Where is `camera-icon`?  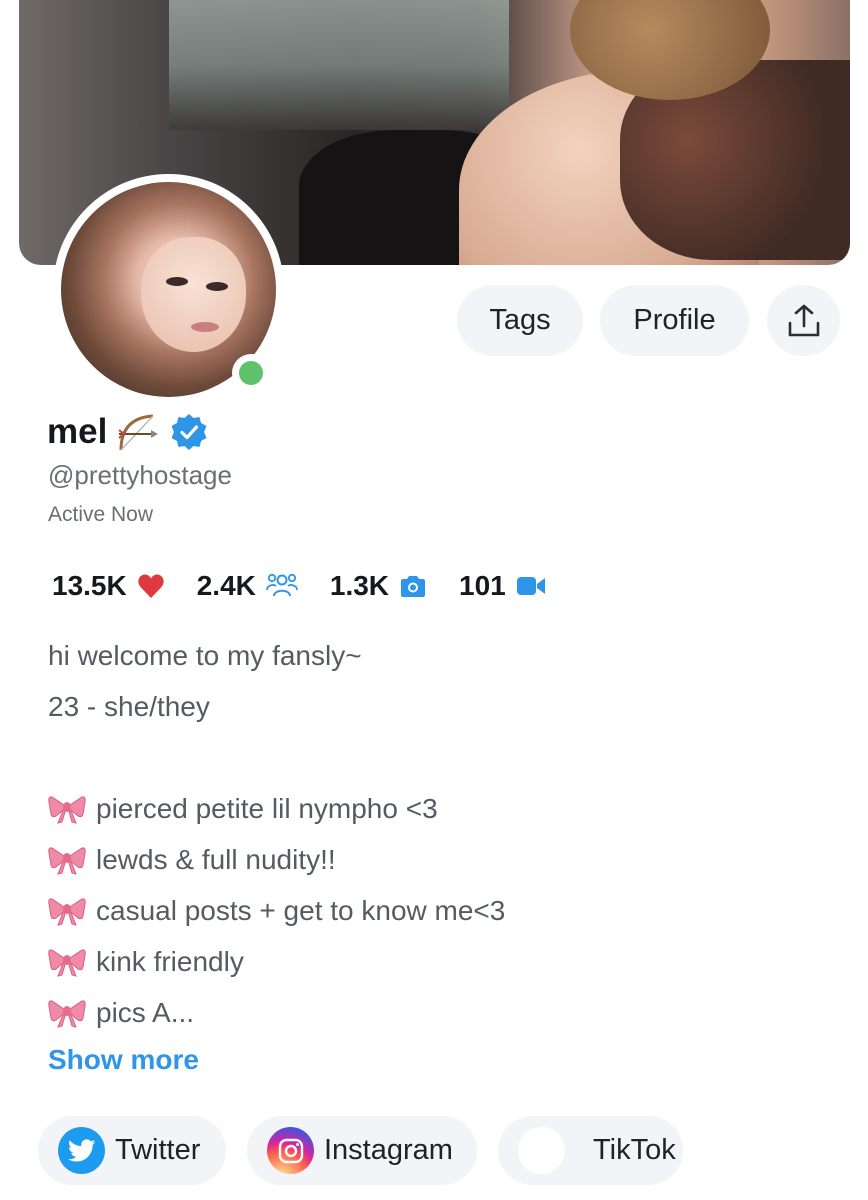 camera-icon is located at coordinates (413, 586).